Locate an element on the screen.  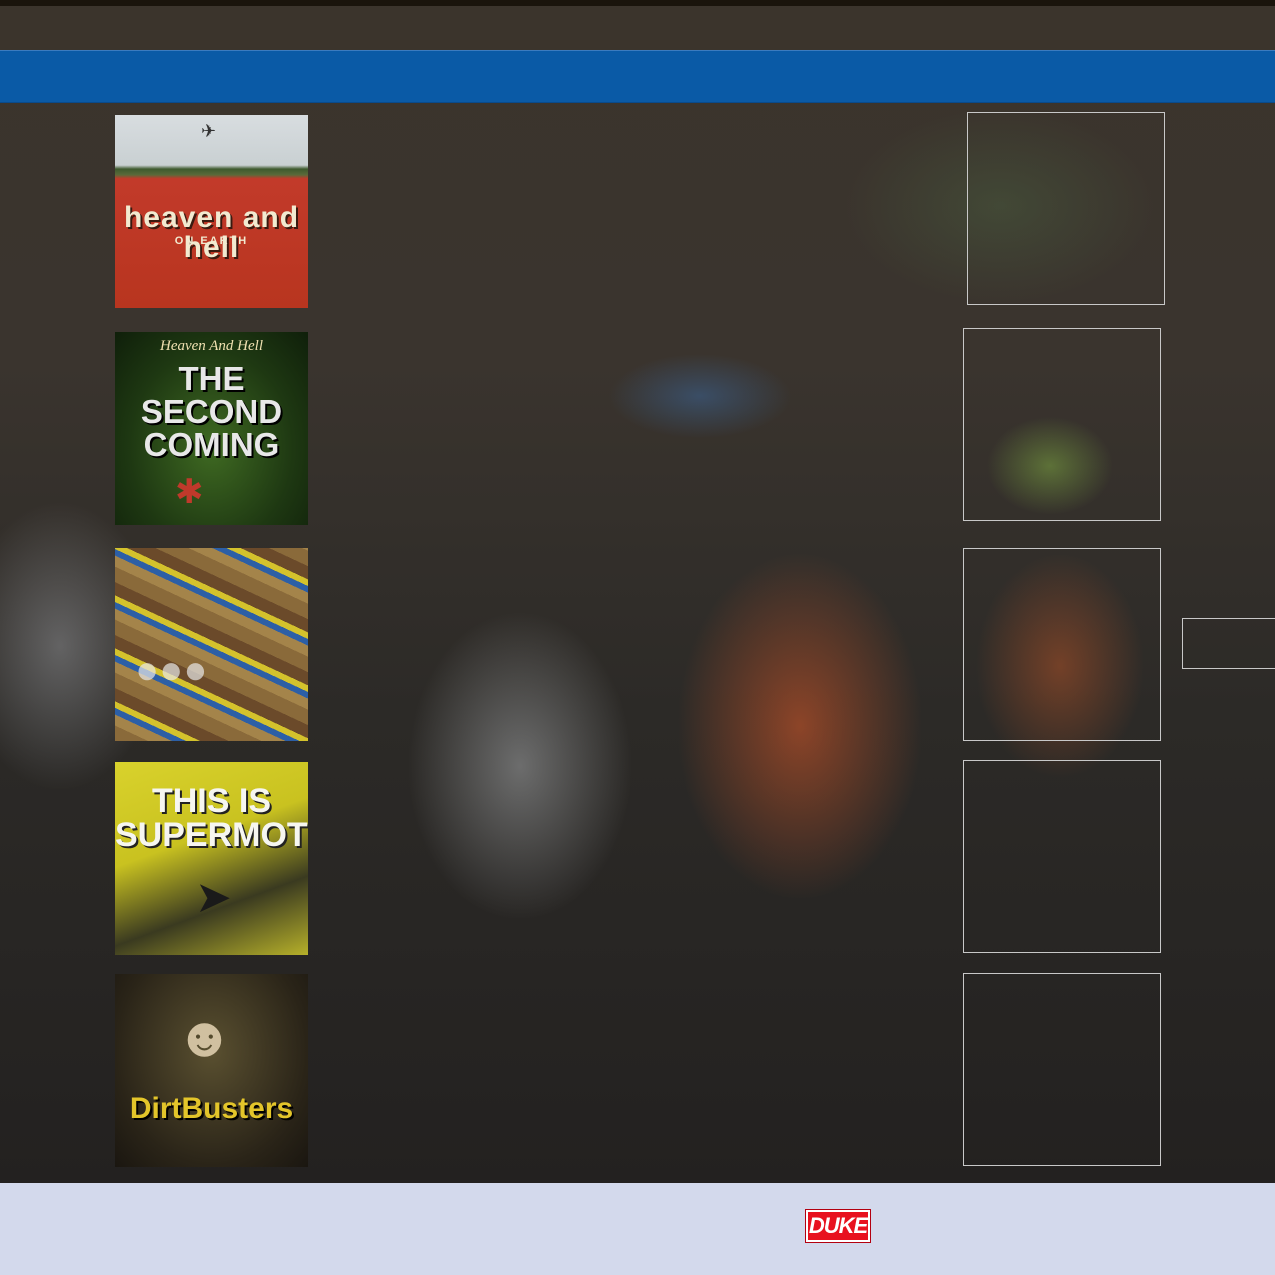
motocross-rider-icon: ✈ is located at coordinates (209, 131).